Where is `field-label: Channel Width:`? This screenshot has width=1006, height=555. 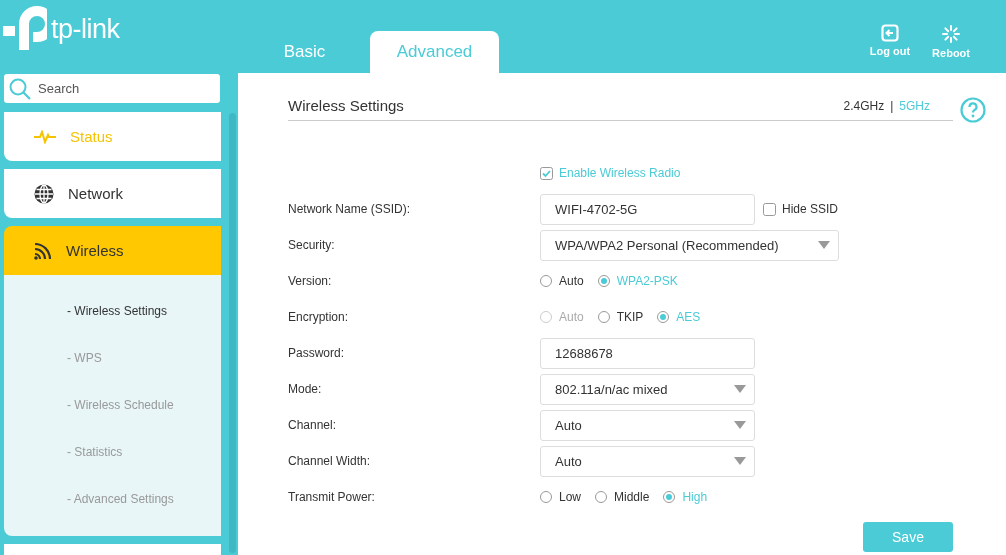
field-label: Channel Width: is located at coordinates (330, 461).